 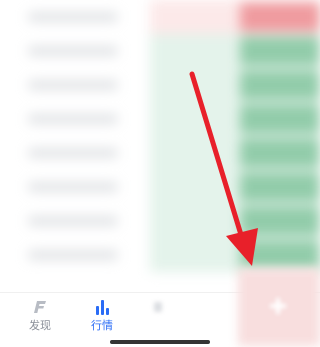 I want to click on tab-market: 行情, so click(x=102, y=319).